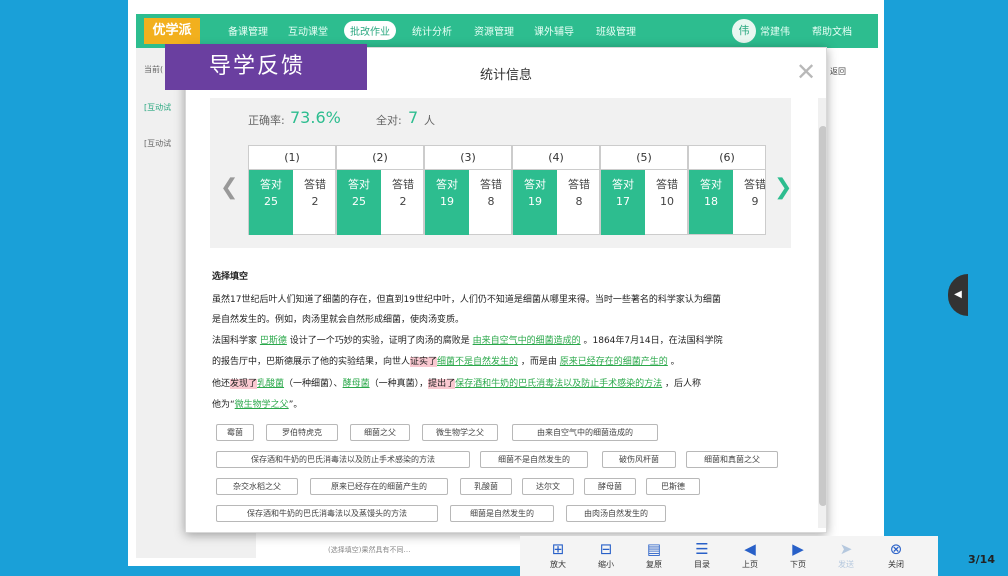 This screenshot has height=576, width=1008. What do you see at coordinates (248, 30) in the screenshot?
I see `nav-item-lesson-prep: 备课管理` at bounding box center [248, 30].